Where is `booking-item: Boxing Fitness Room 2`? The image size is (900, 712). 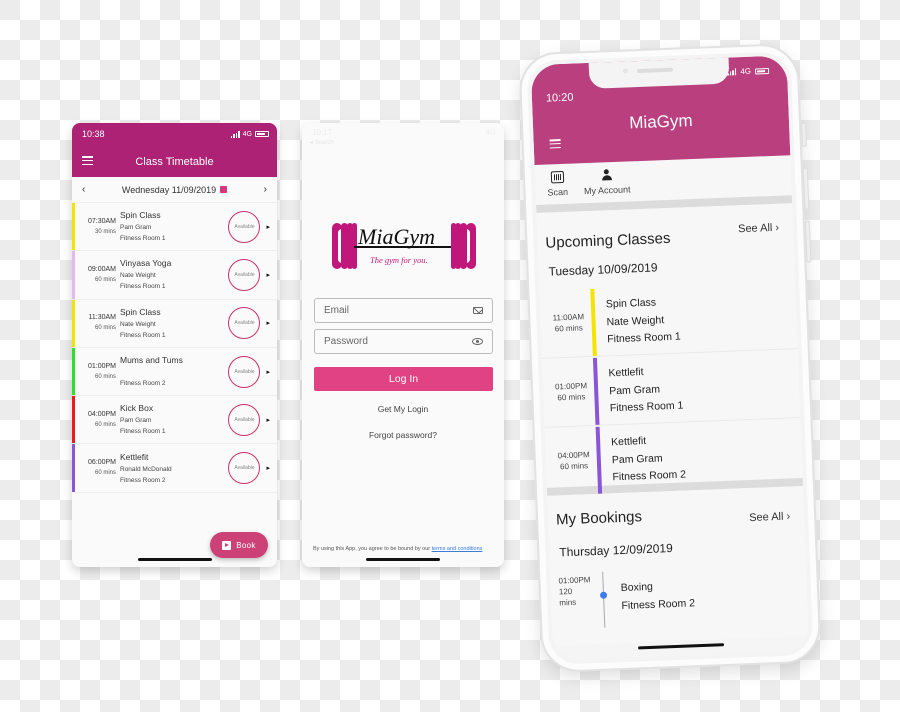
booking-item: Boxing Fitness Room 2 is located at coordinates (658, 595).